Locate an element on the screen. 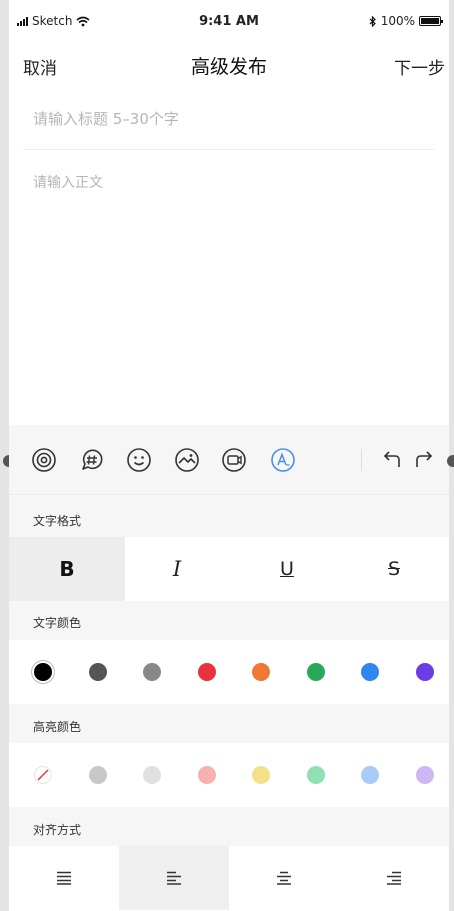  align-center-button is located at coordinates (284, 878).